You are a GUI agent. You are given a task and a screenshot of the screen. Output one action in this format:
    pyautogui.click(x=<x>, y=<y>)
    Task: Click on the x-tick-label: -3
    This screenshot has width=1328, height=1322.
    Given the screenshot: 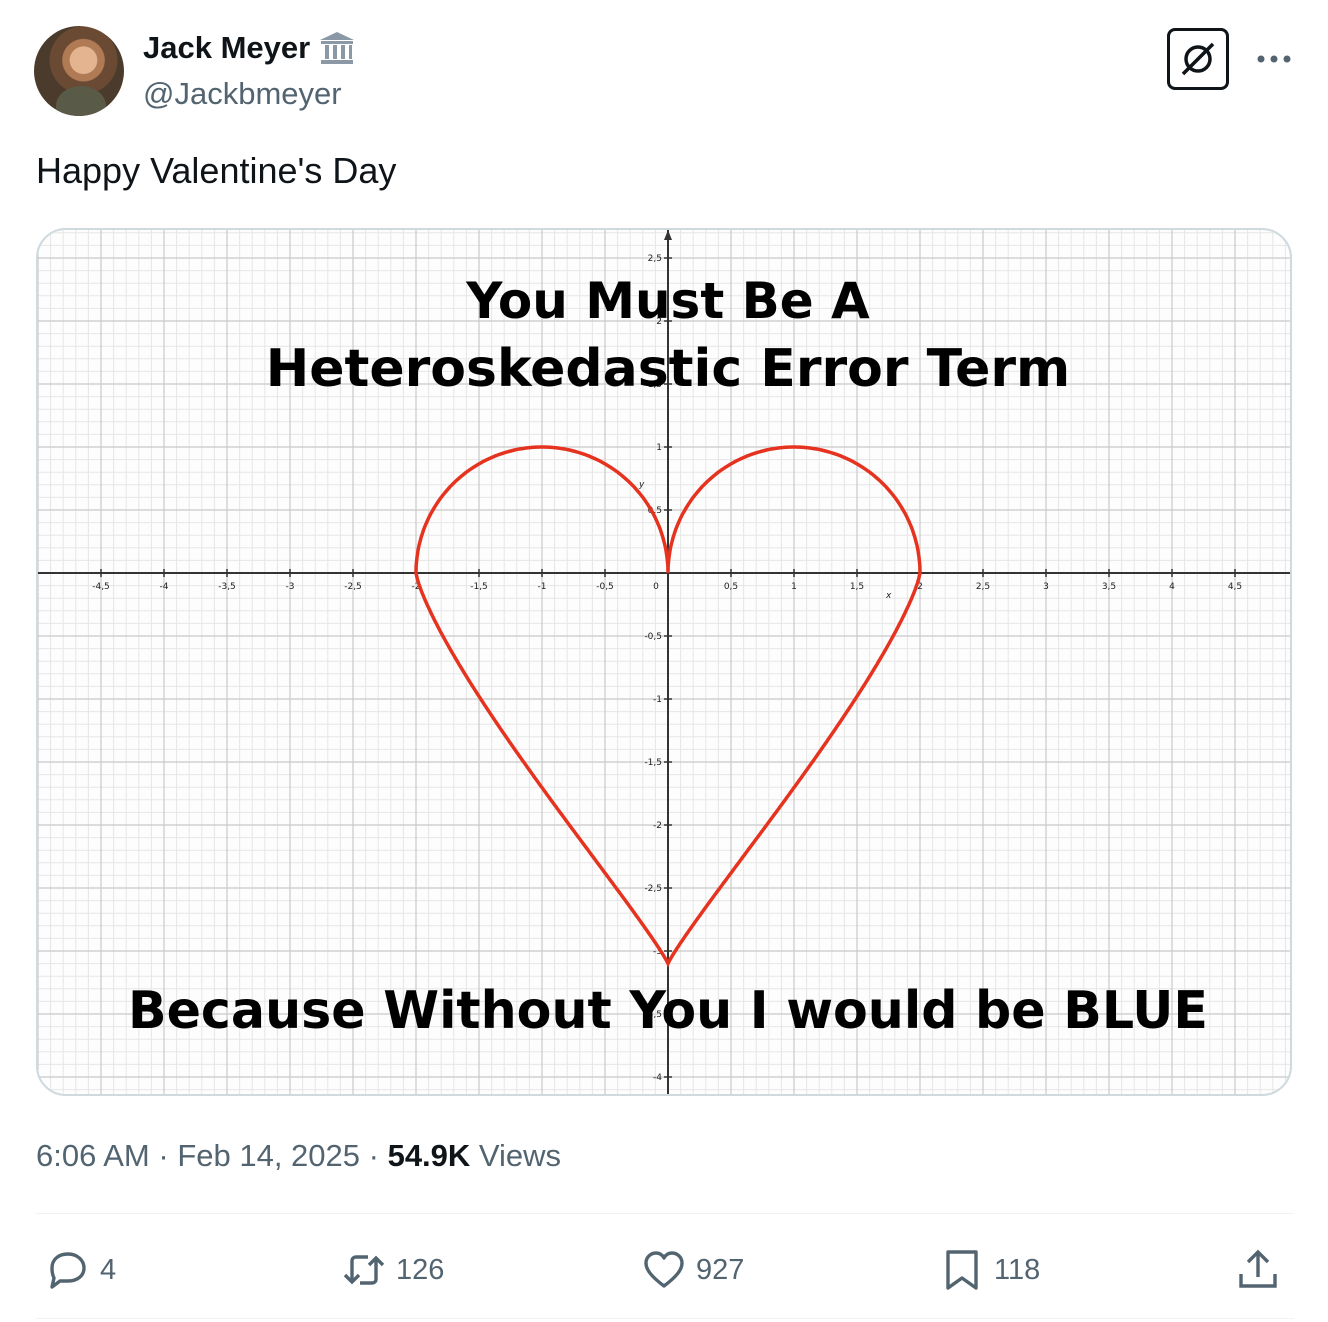 What is the action you would take?
    pyautogui.click(x=290, y=587)
    